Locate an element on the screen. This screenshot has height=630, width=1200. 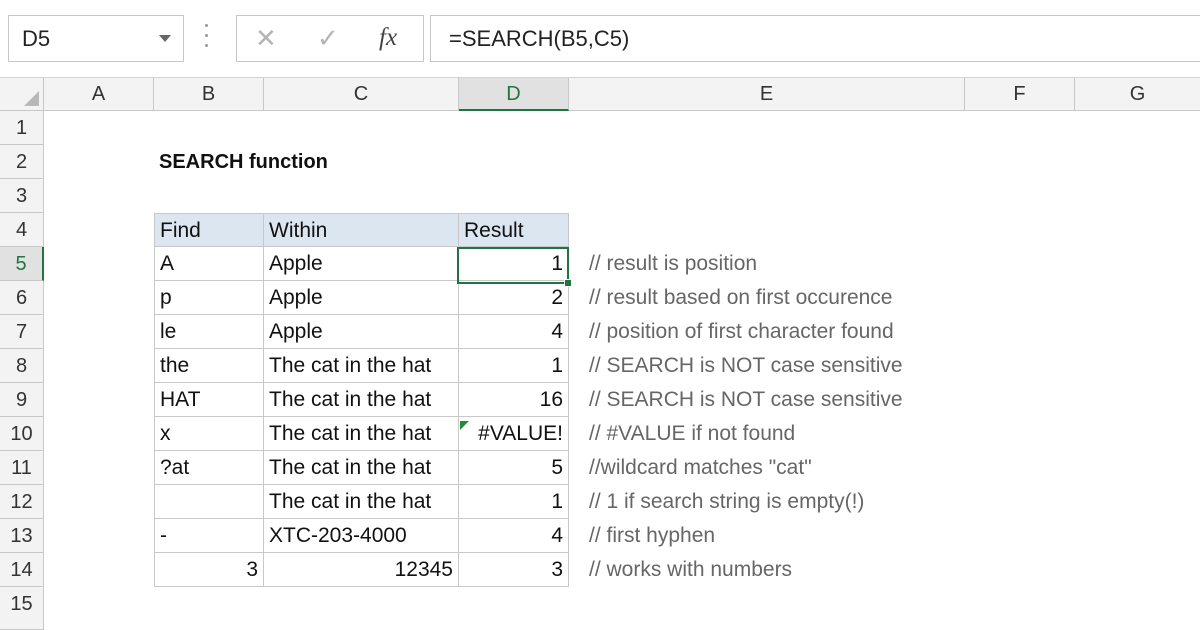
cell-find: A is located at coordinates (209, 264).